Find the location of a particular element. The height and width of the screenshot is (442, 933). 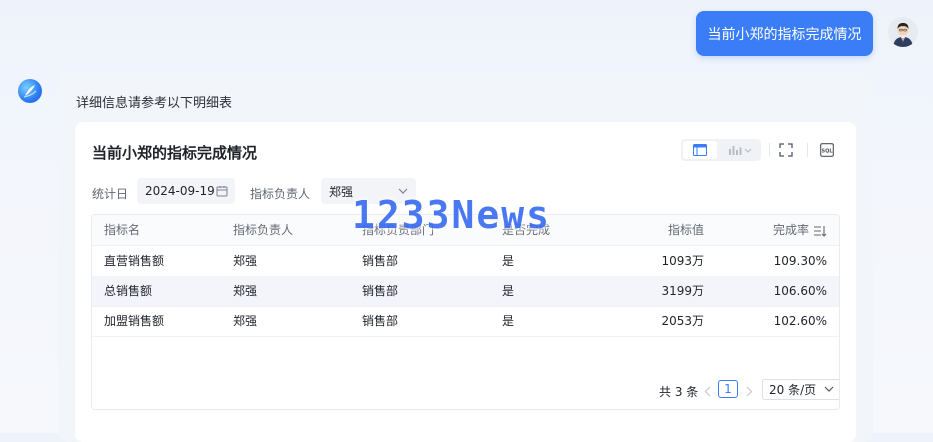

sort-icon is located at coordinates (820, 231).